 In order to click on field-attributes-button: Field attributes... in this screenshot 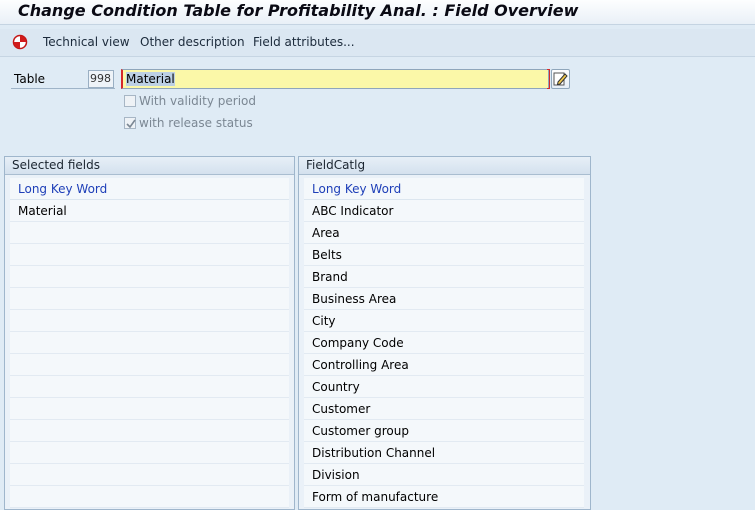, I will do `click(304, 42)`.